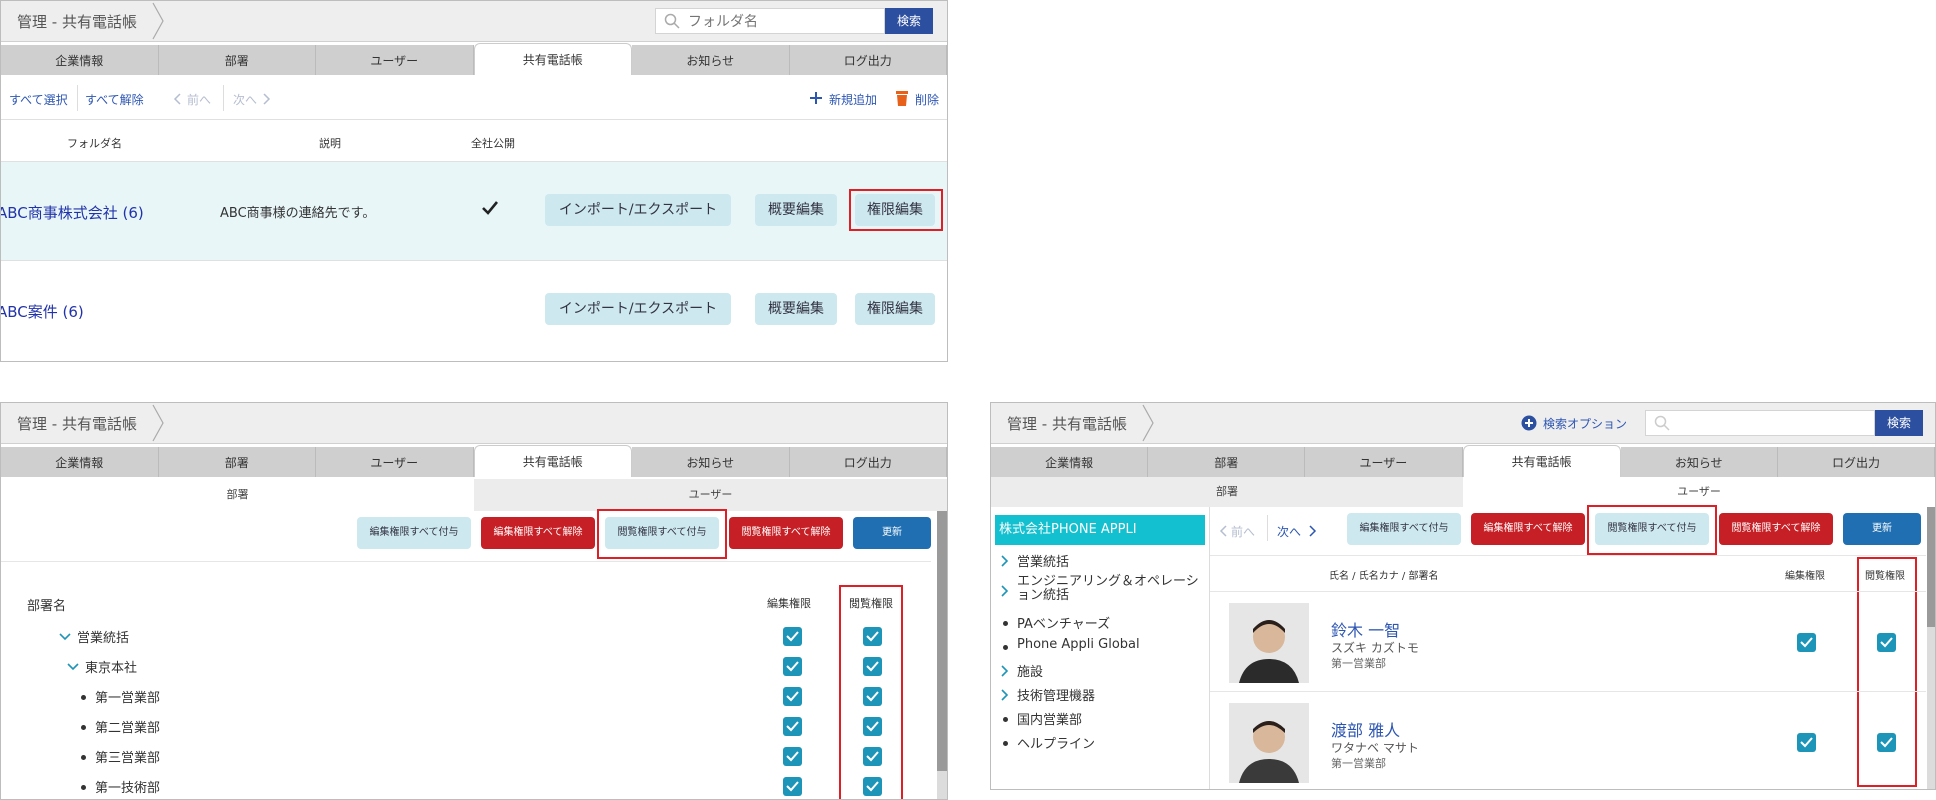 The width and height of the screenshot is (1936, 800). I want to click on folder-search-input, so click(783, 22).